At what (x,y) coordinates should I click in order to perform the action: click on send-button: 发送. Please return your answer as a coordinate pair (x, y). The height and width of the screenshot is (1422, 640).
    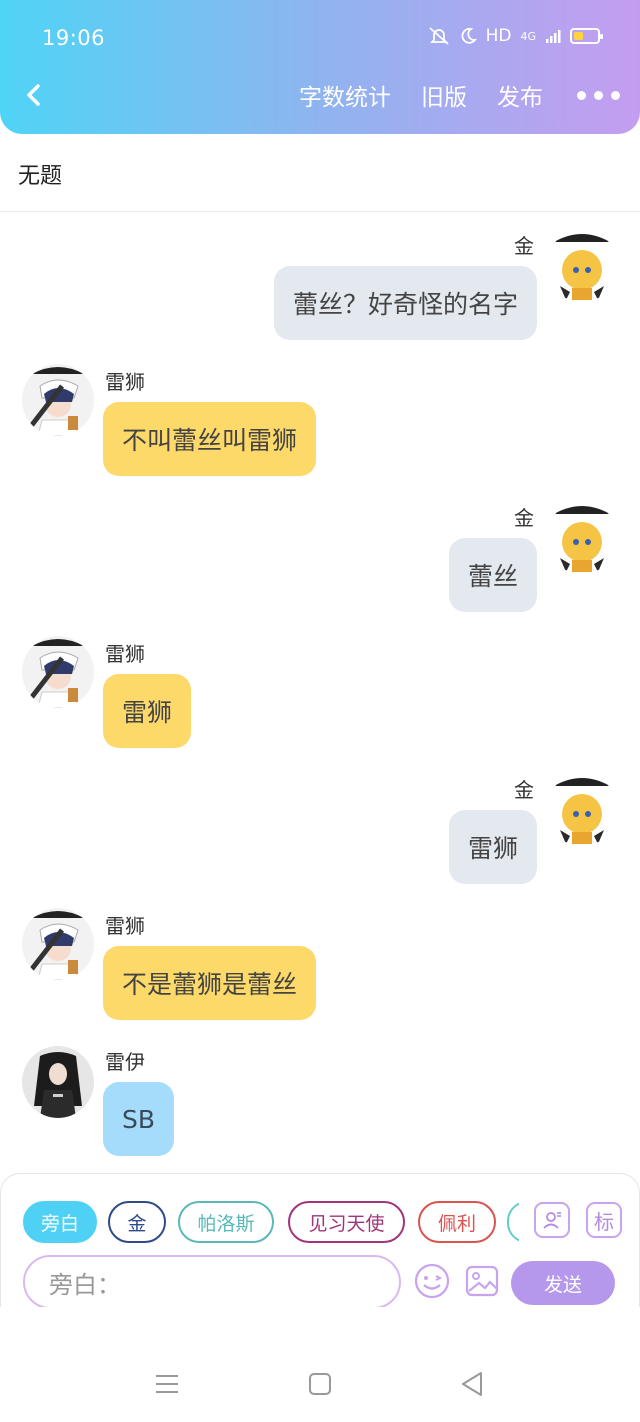
    Looking at the image, I should click on (563, 1283).